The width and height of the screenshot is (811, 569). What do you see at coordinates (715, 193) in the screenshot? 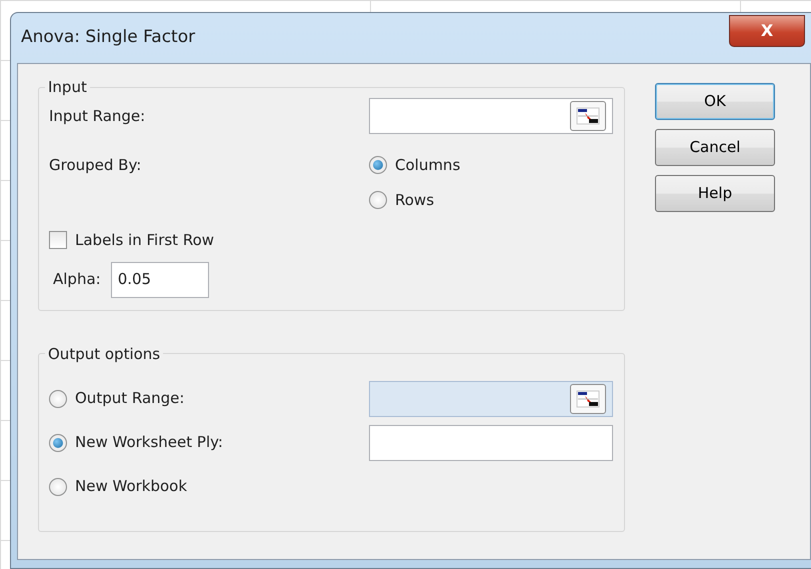
I see `dialog-button: Help` at bounding box center [715, 193].